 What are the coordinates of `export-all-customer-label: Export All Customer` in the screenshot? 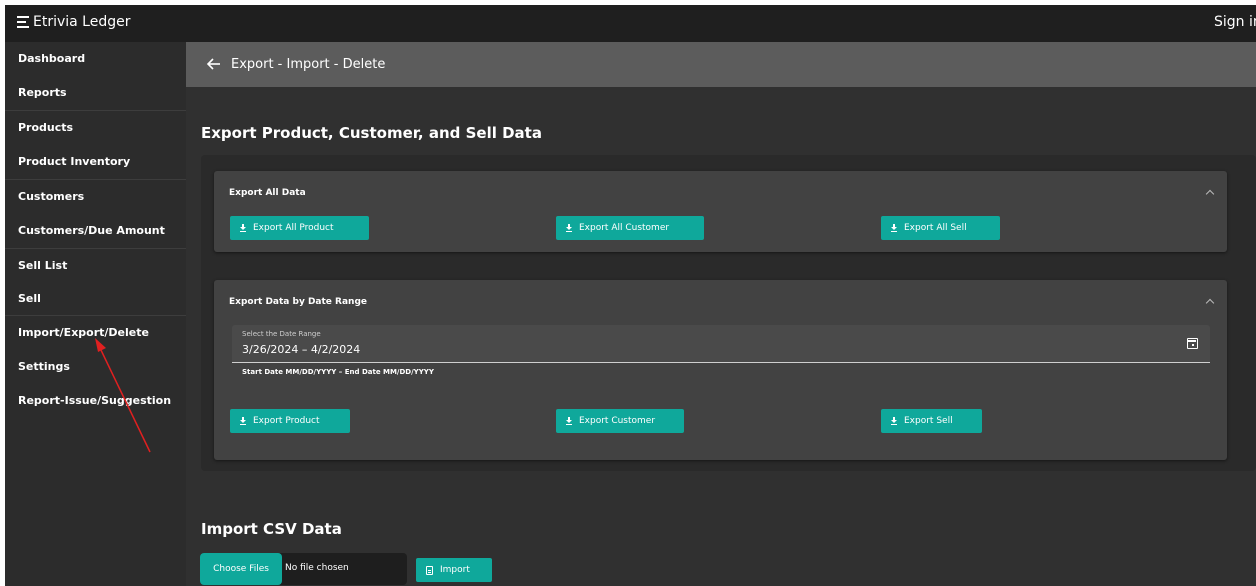 It's located at (624, 228).